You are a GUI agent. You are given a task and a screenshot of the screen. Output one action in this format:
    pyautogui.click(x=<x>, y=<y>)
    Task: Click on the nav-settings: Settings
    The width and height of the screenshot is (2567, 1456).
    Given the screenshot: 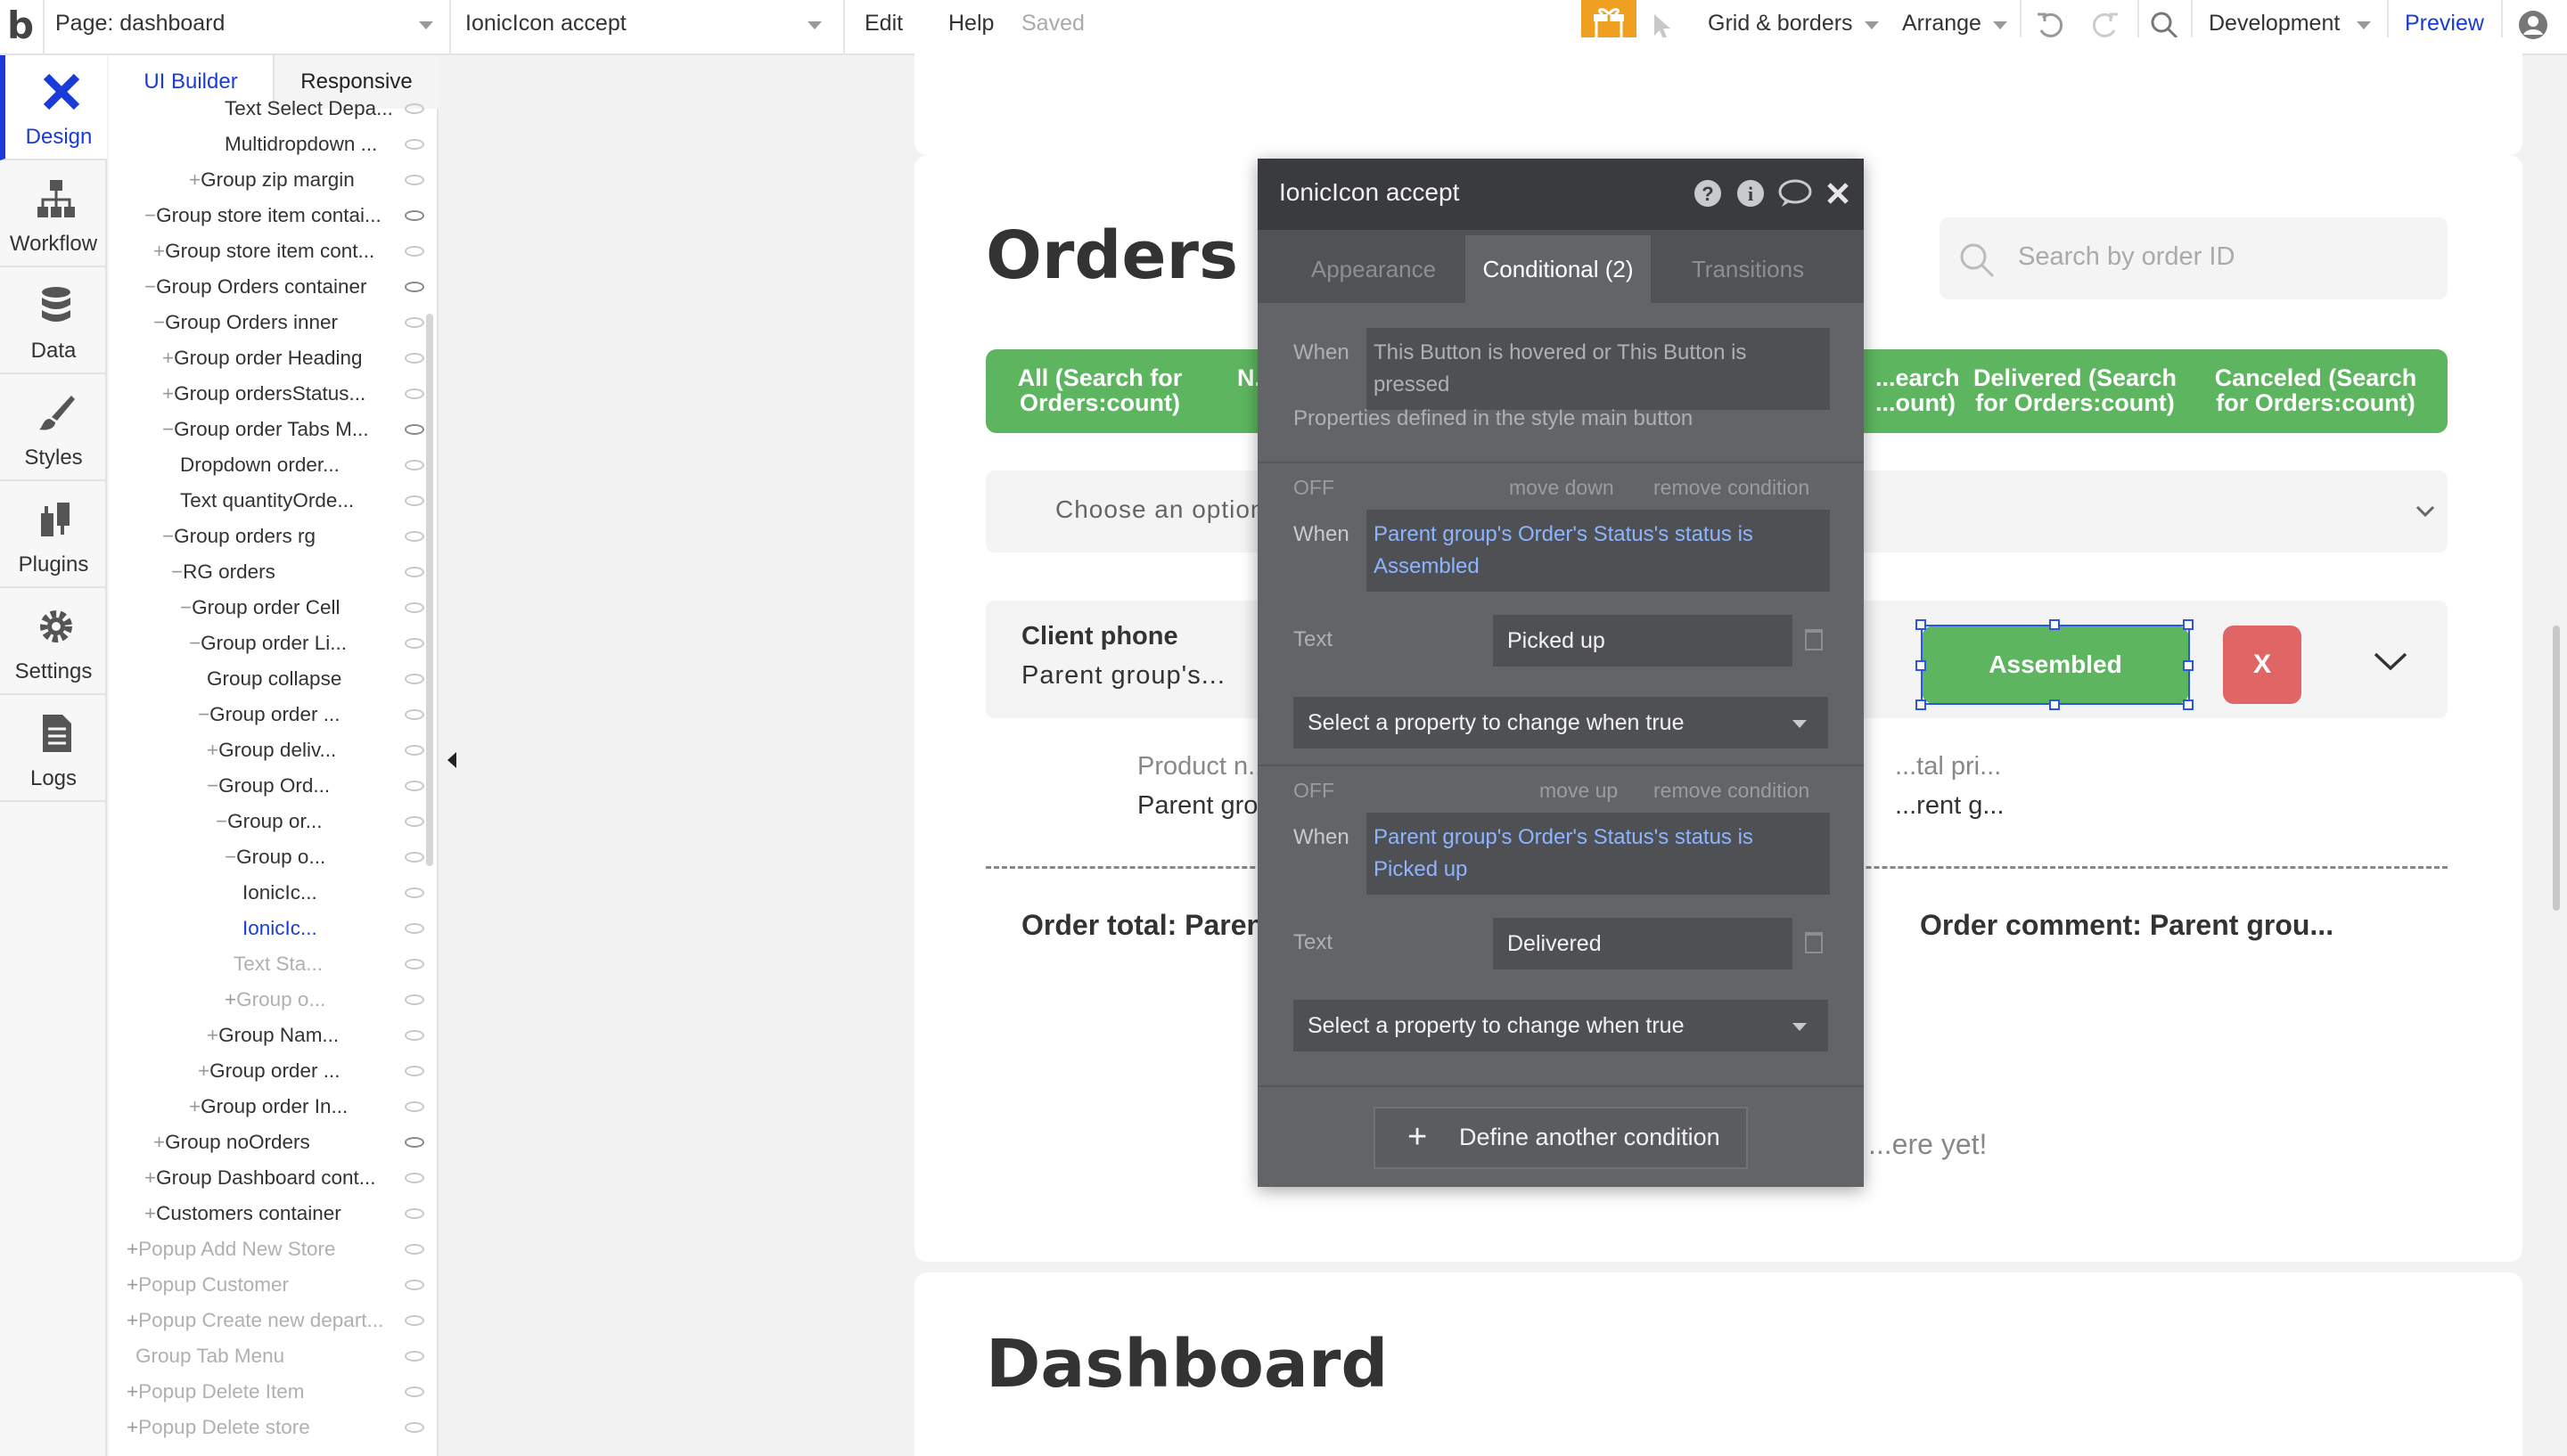 What is the action you would take?
    pyautogui.click(x=54, y=642)
    